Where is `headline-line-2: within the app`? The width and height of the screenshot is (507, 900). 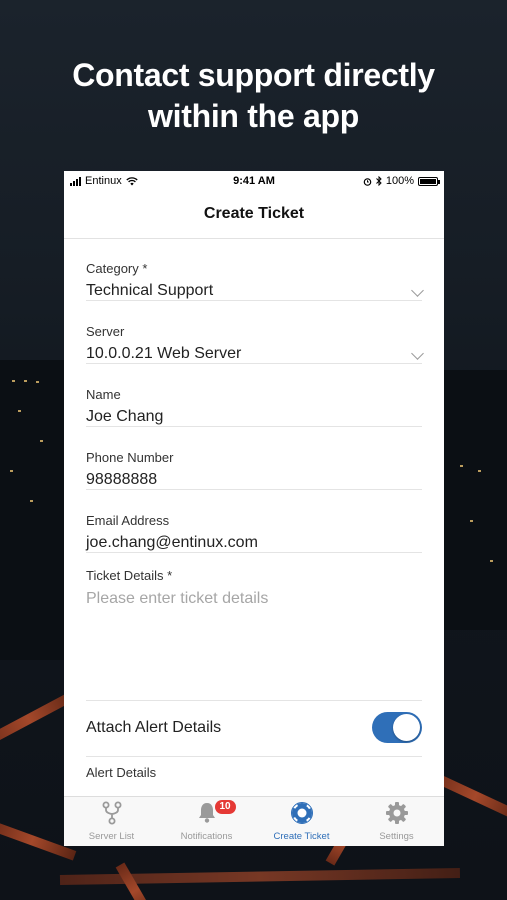
headline-line-2: within the app is located at coordinates (253, 116).